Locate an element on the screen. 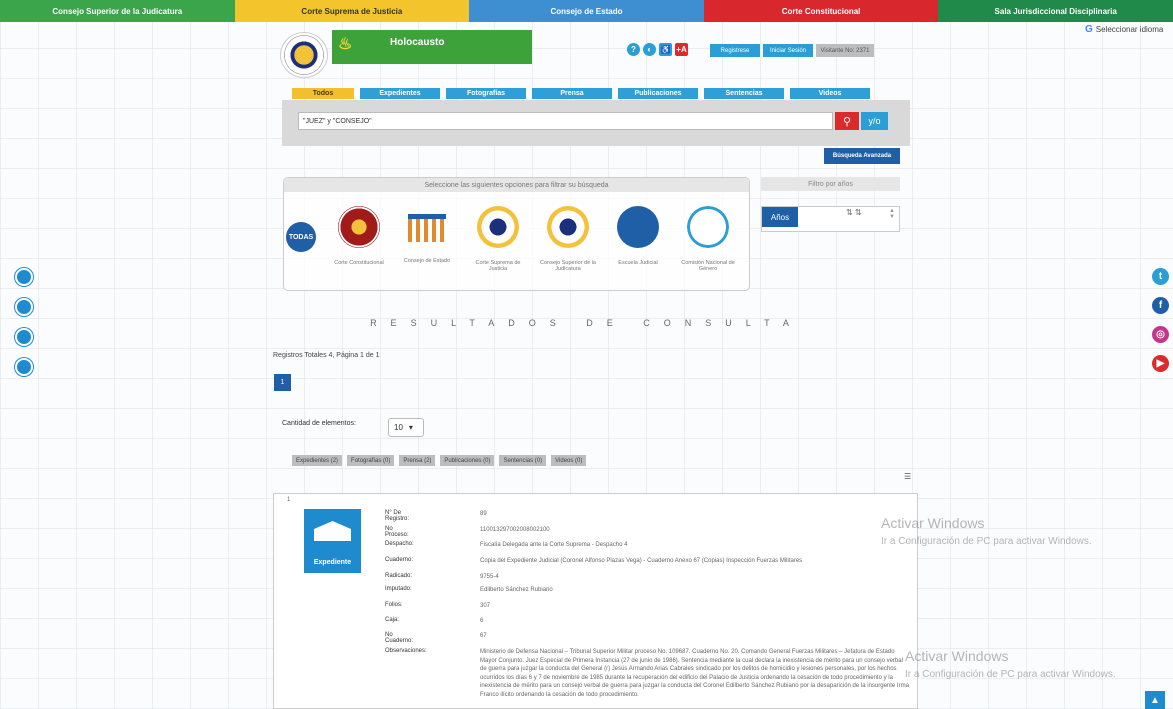  filter-corte-suprema: Corte Suprema de Justicia is located at coordinates (498, 239).